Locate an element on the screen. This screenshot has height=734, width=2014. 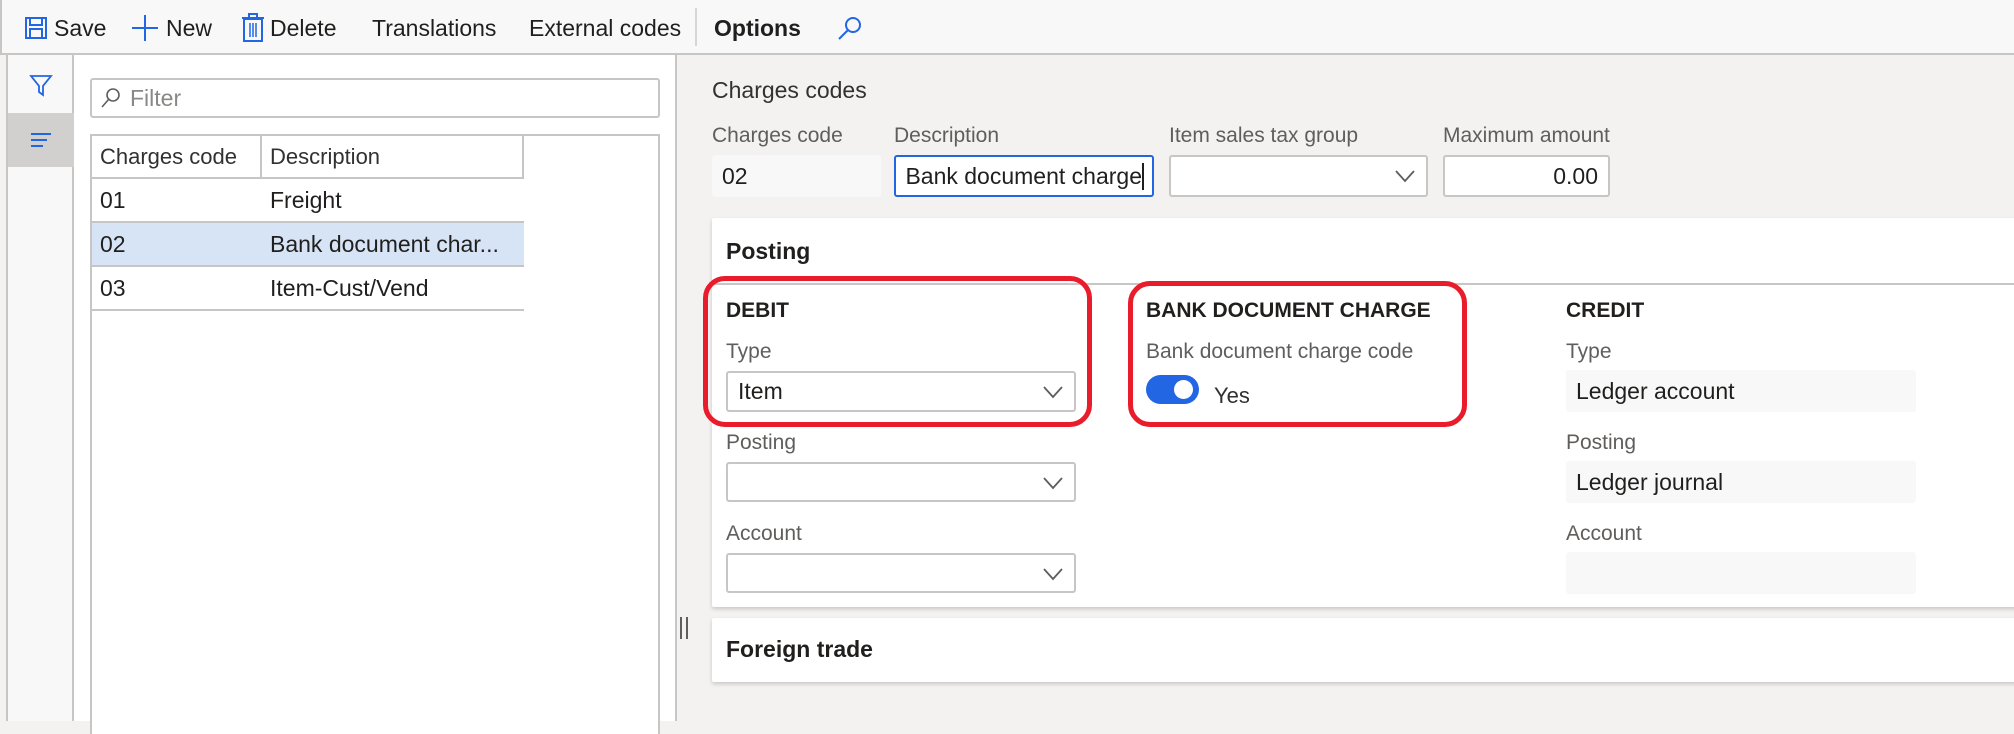
filter-box is located at coordinates (375, 98).